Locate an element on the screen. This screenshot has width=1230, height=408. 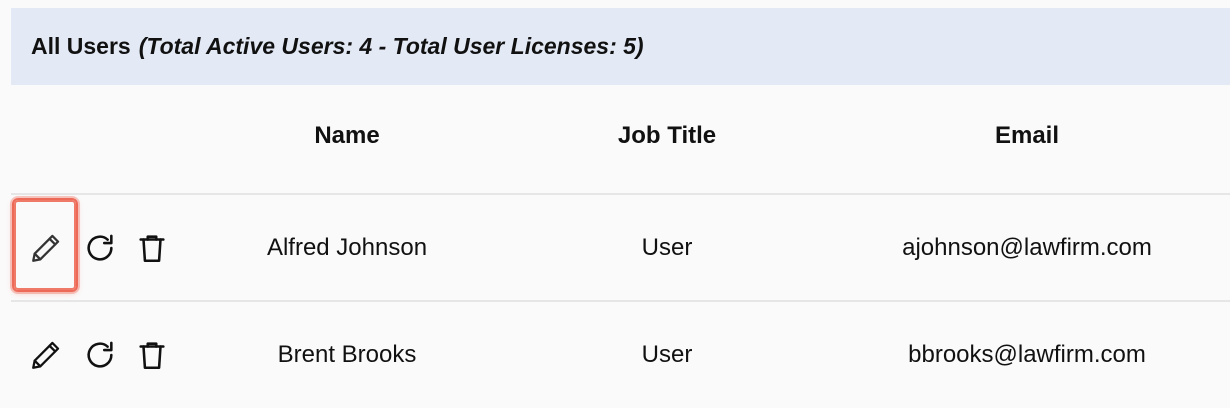
header-title: All Users is located at coordinates (81, 46).